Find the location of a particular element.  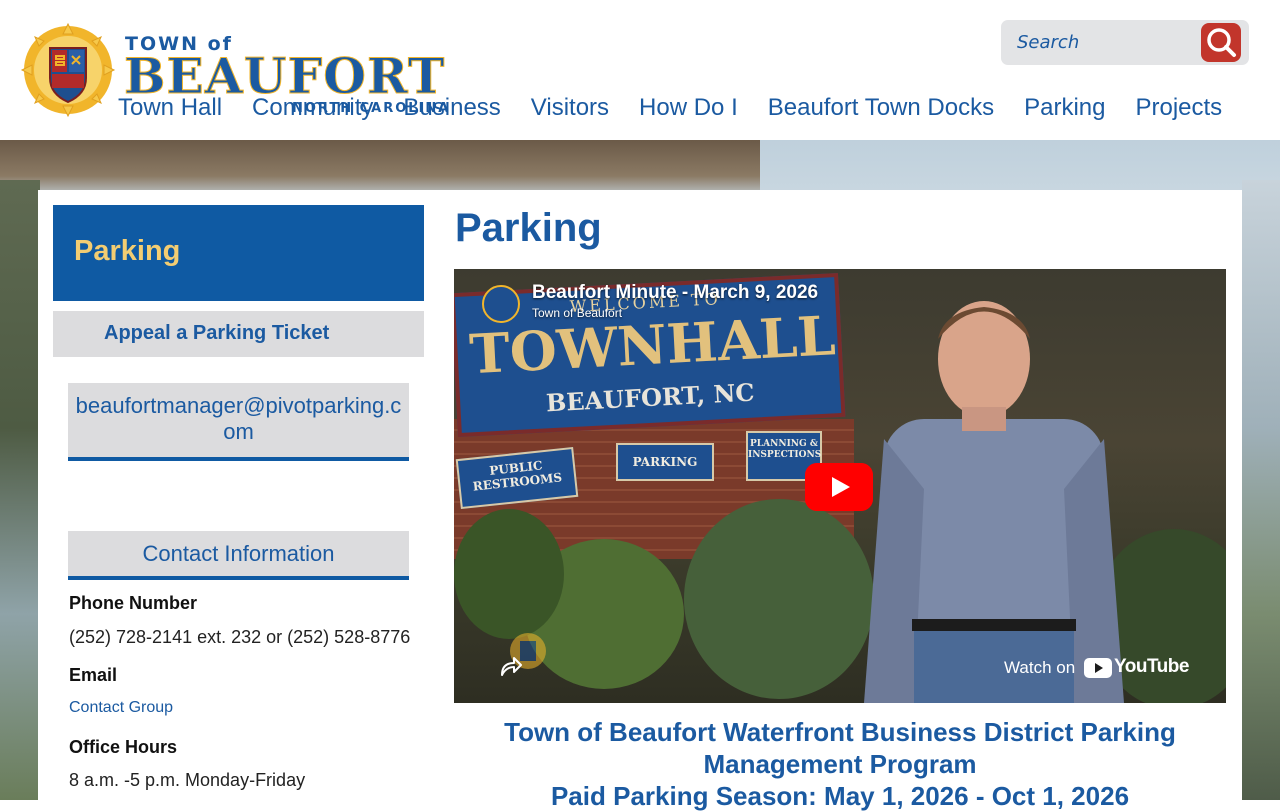

office-hours-value: 8 a.m. -5 p.m. Monday-Friday is located at coordinates (187, 780).